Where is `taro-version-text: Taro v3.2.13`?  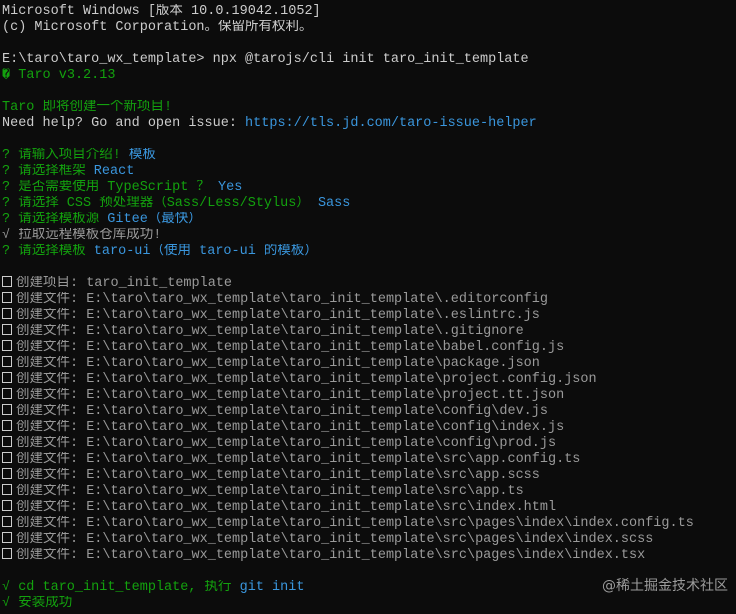 taro-version-text: Taro v3.2.13 is located at coordinates (63, 75).